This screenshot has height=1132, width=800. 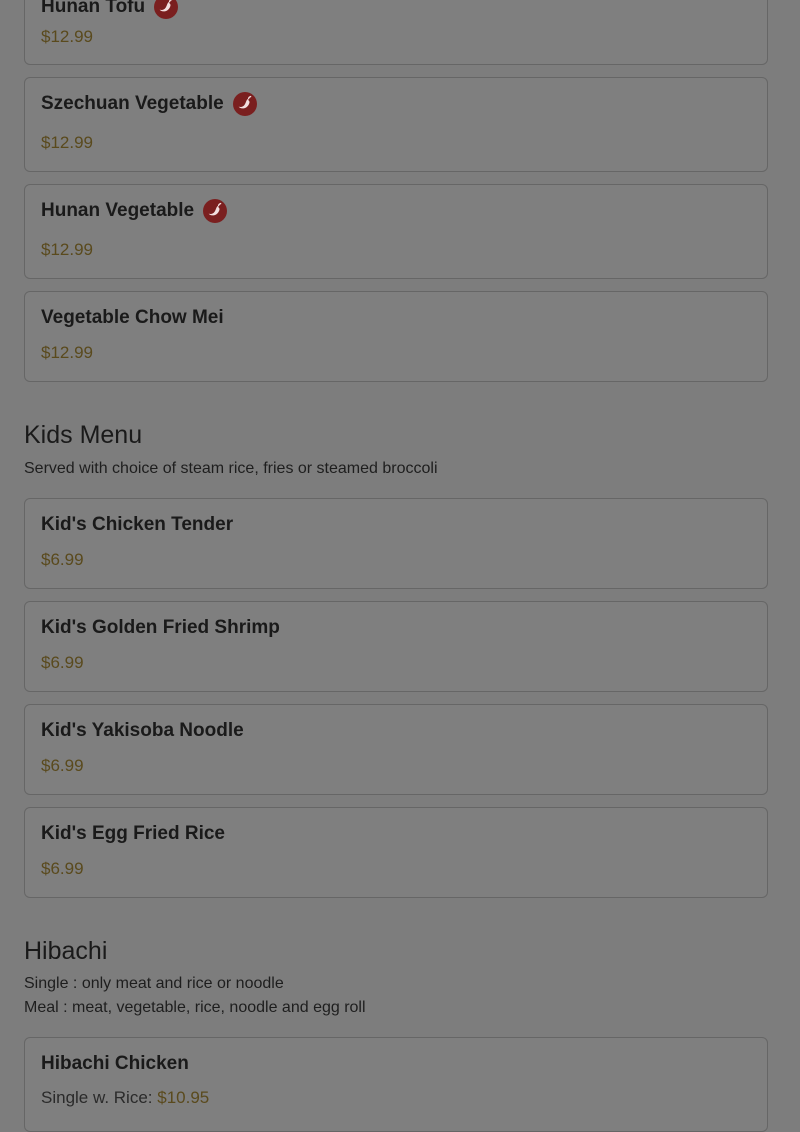 What do you see at coordinates (118, 210) in the screenshot?
I see `menu-item-name: Hunan Vegetable` at bounding box center [118, 210].